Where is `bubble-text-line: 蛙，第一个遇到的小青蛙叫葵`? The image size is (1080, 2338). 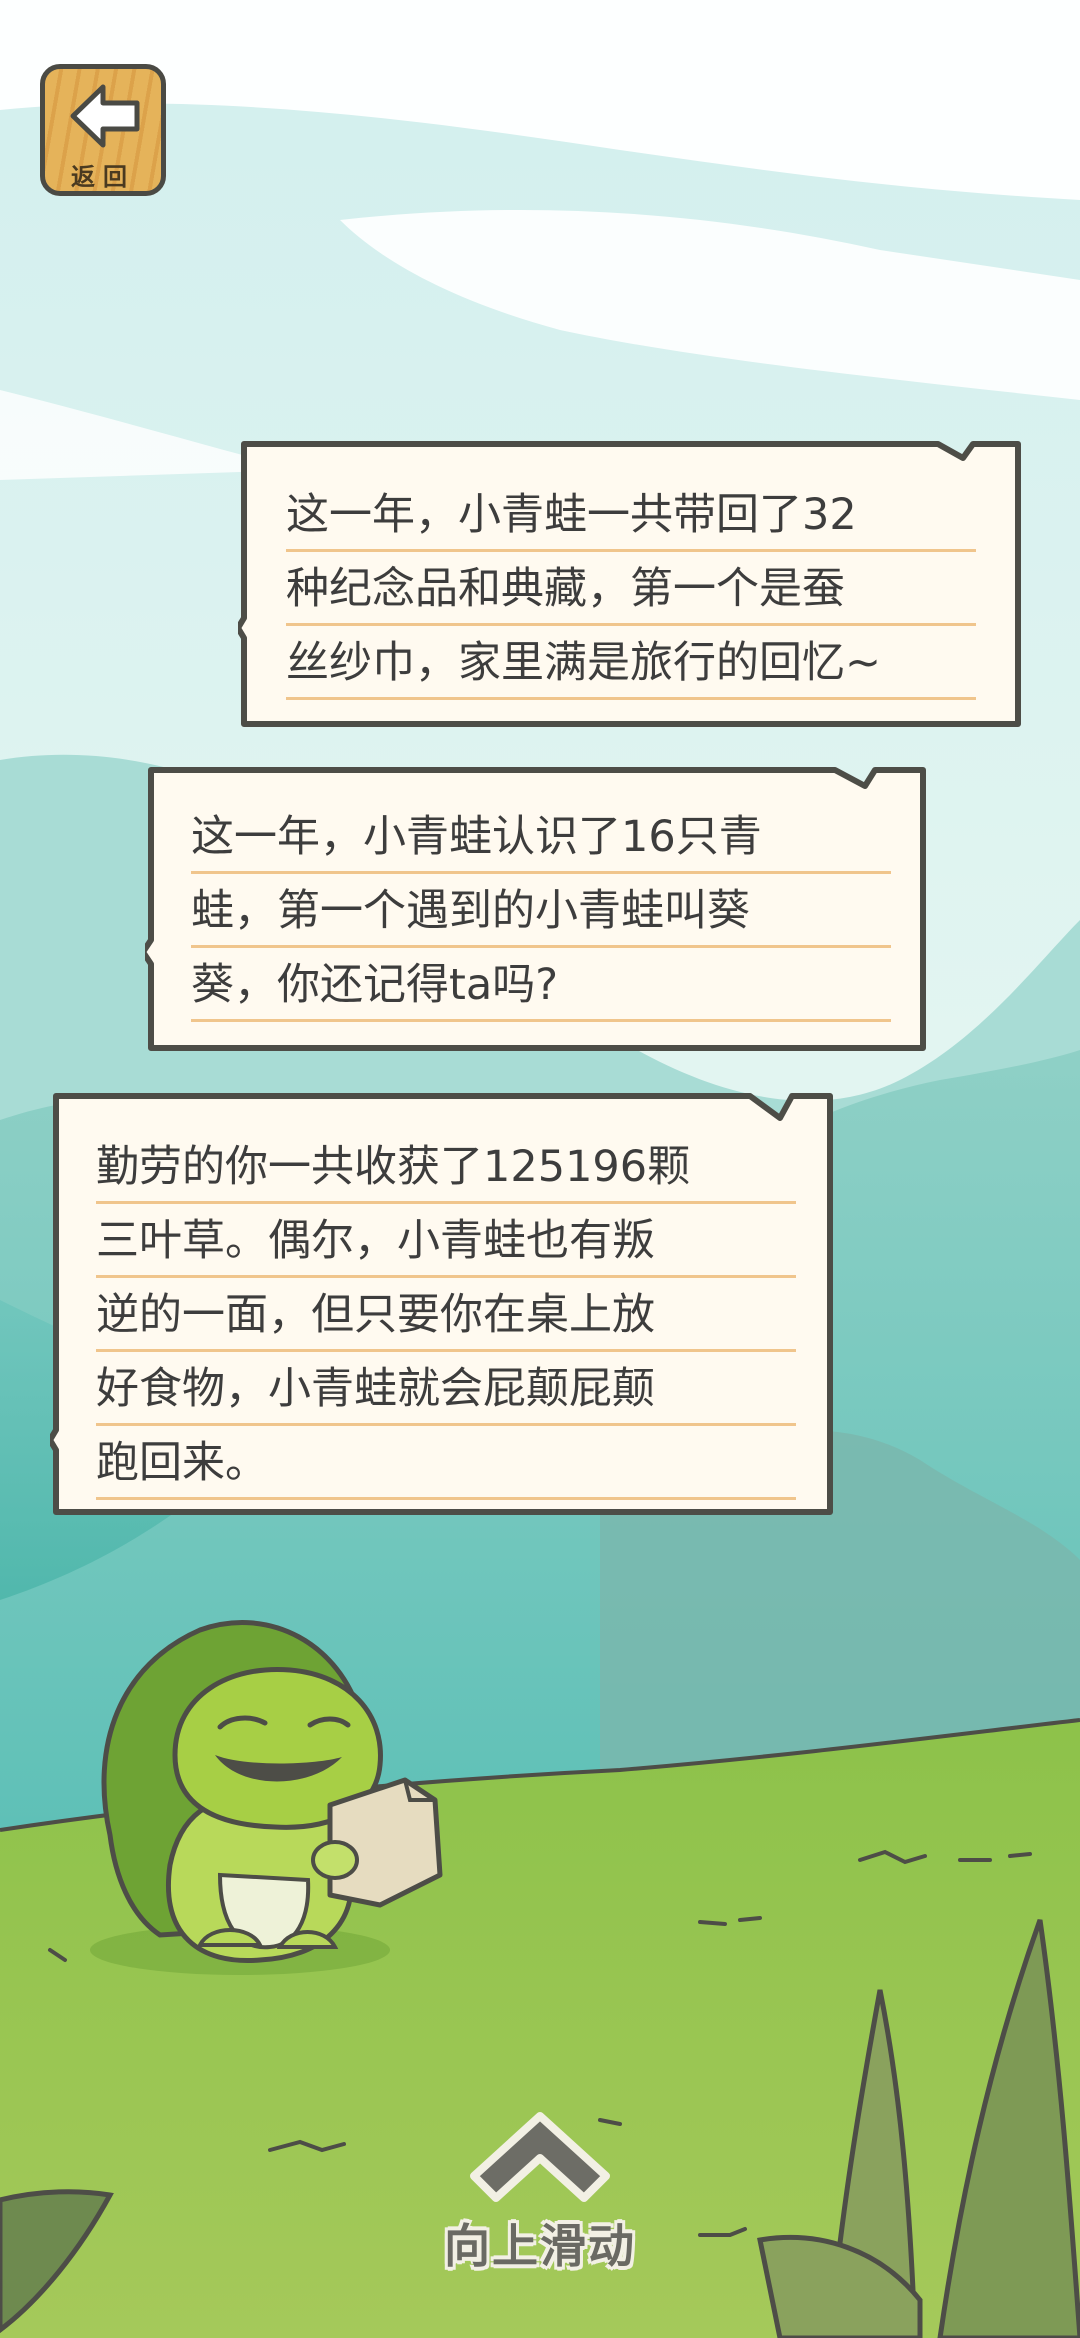 bubble-text-line: 蛙，第一个遇到的小青蛙叫葵 is located at coordinates (541, 911).